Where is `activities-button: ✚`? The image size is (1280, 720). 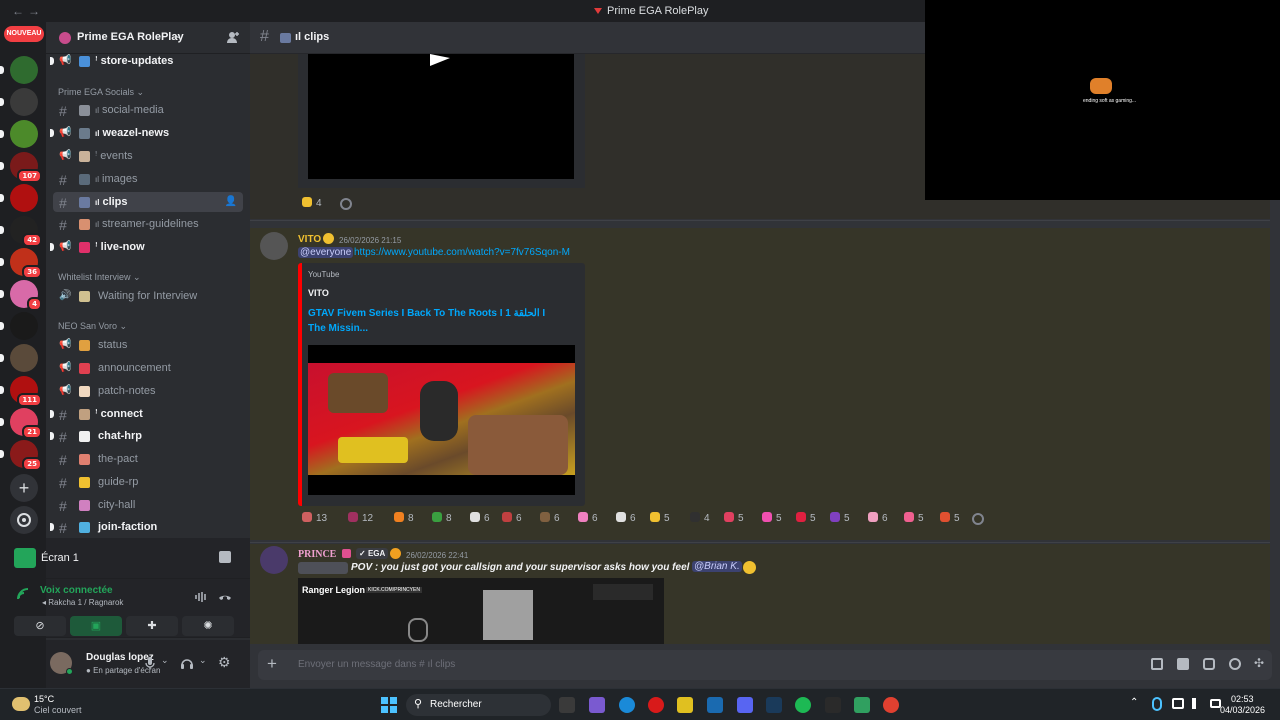 activities-button: ✚ is located at coordinates (152, 626).